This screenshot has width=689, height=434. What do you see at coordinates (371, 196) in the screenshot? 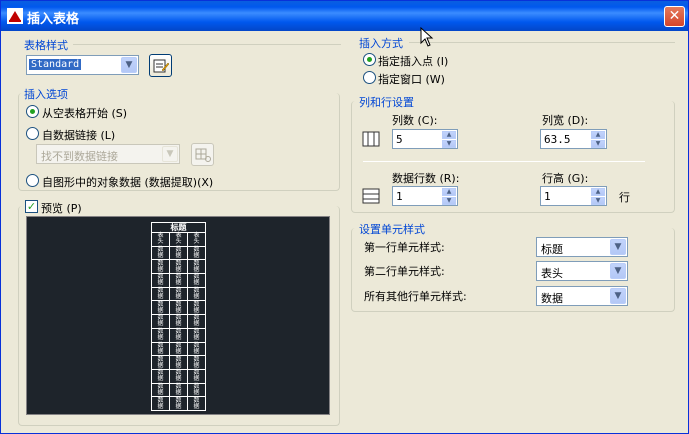
I see `rows-icon` at bounding box center [371, 196].